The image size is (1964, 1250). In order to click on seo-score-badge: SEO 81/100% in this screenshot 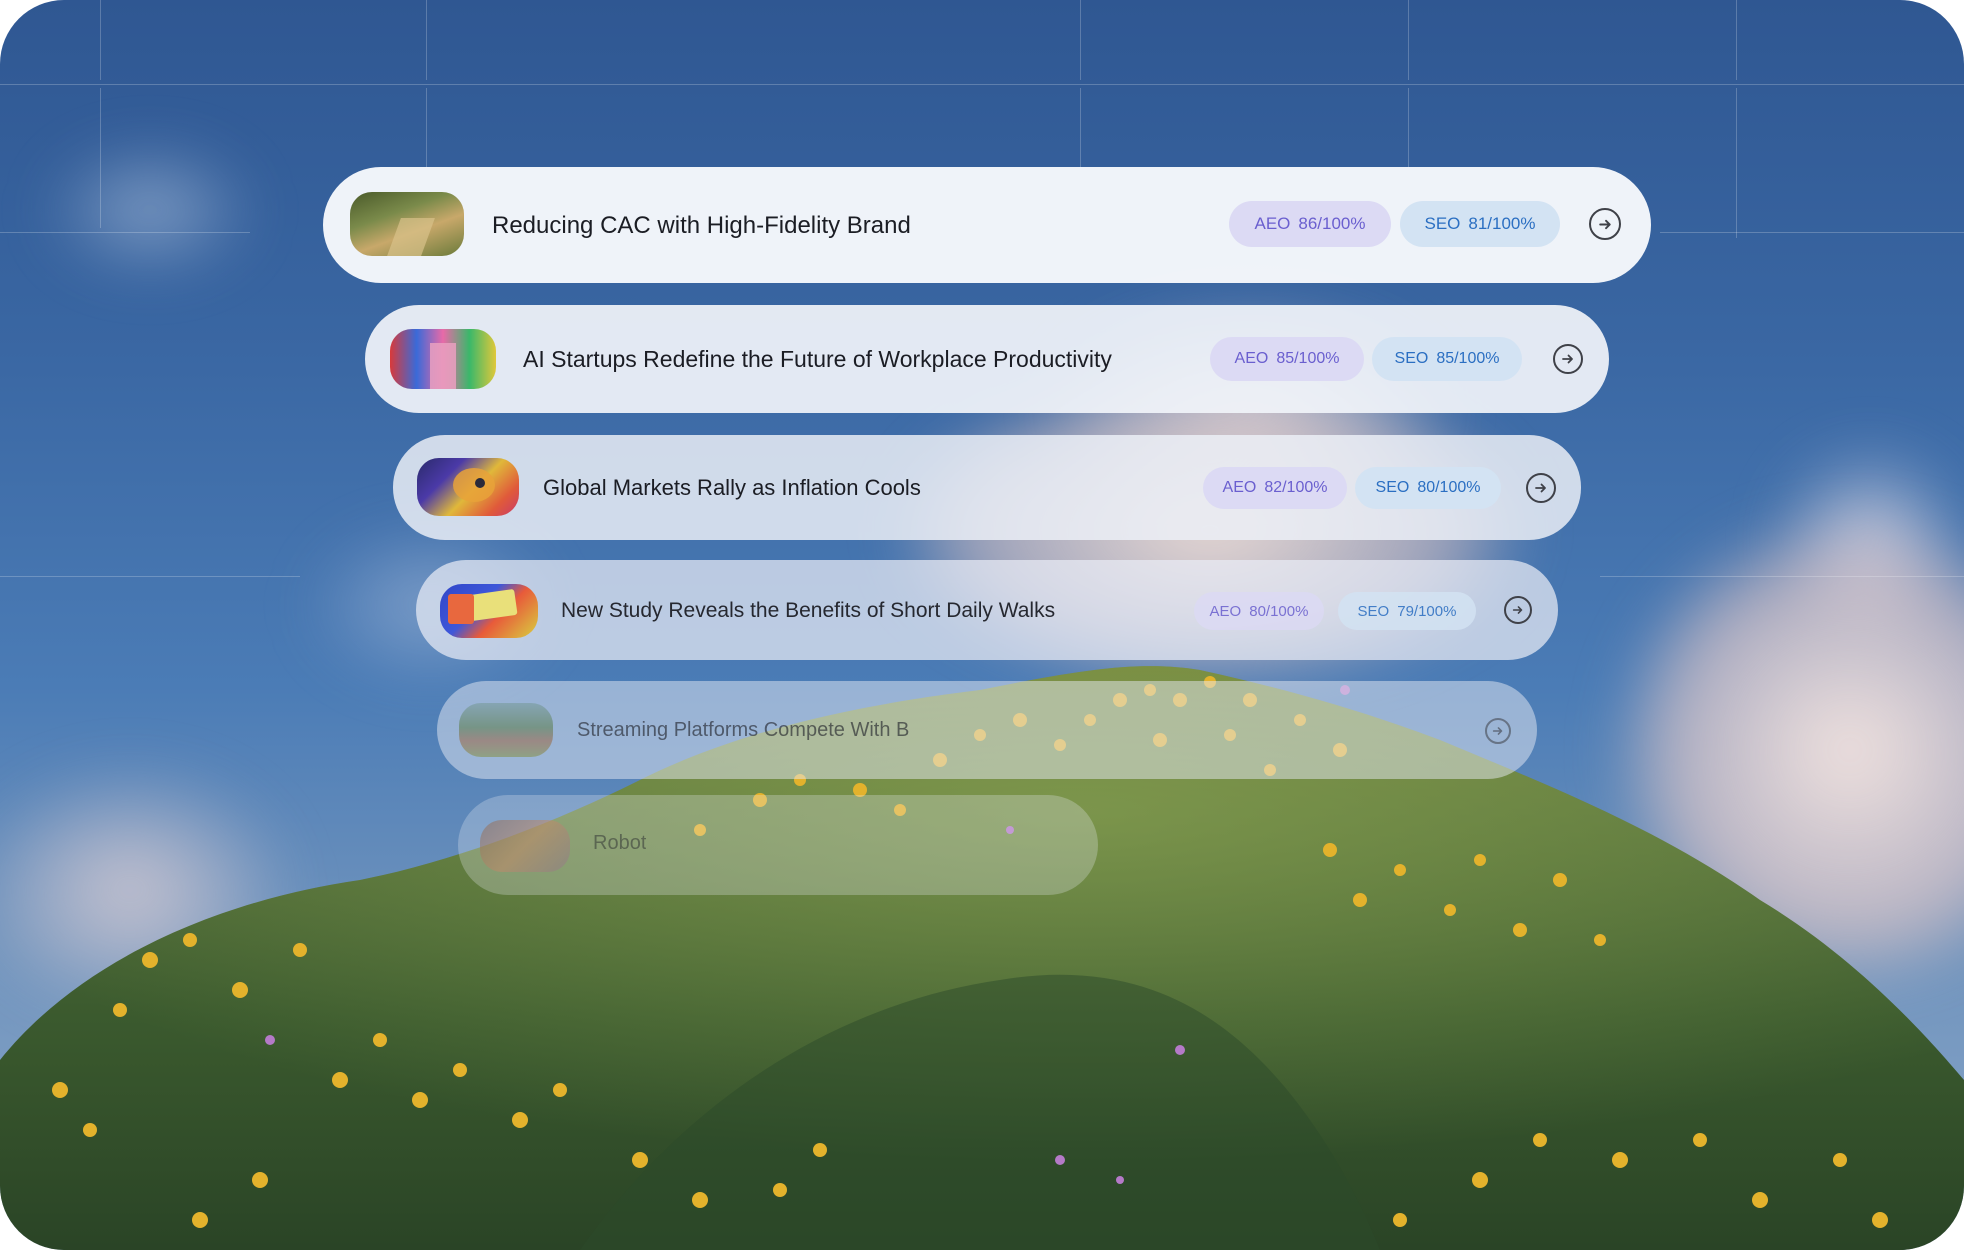, I will do `click(1480, 224)`.